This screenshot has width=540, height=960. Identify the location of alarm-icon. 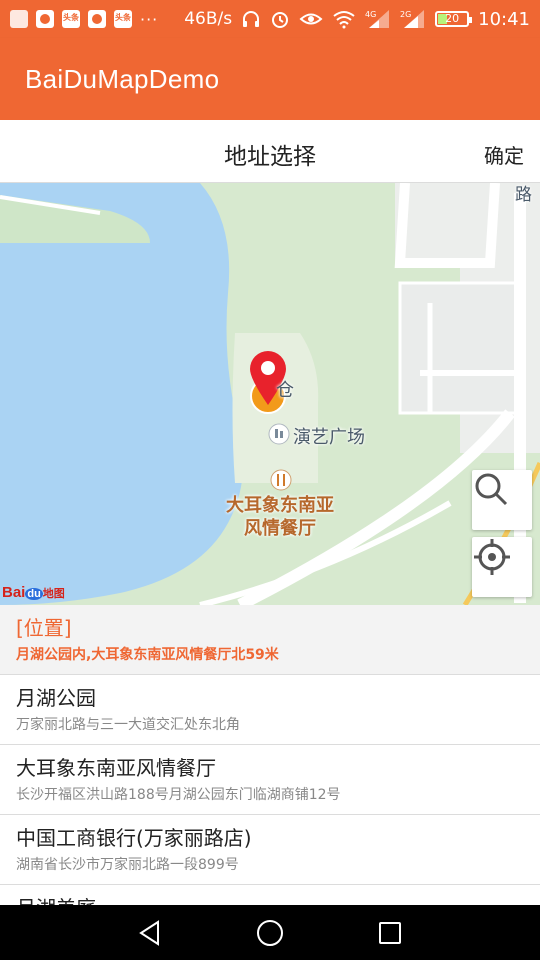
(280, 20).